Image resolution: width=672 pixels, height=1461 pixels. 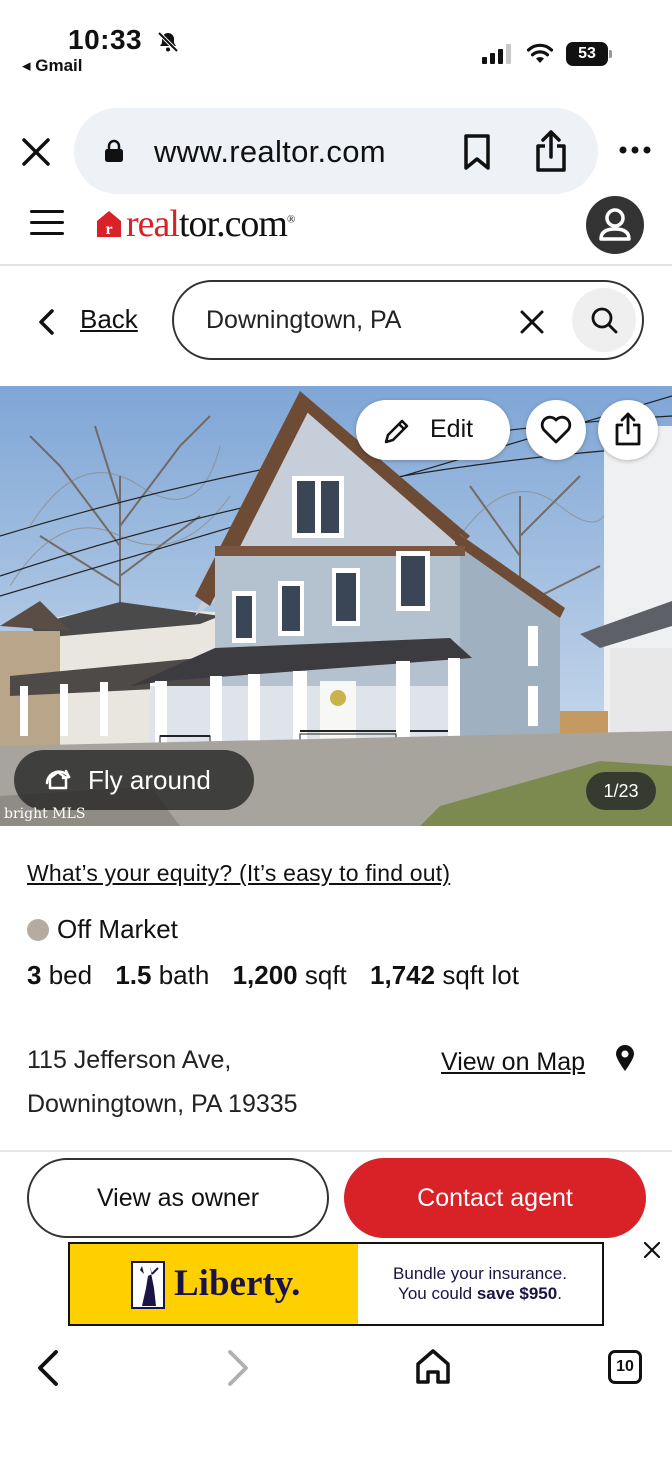 What do you see at coordinates (625, 1367) in the screenshot?
I see `tabs-count-button: 10` at bounding box center [625, 1367].